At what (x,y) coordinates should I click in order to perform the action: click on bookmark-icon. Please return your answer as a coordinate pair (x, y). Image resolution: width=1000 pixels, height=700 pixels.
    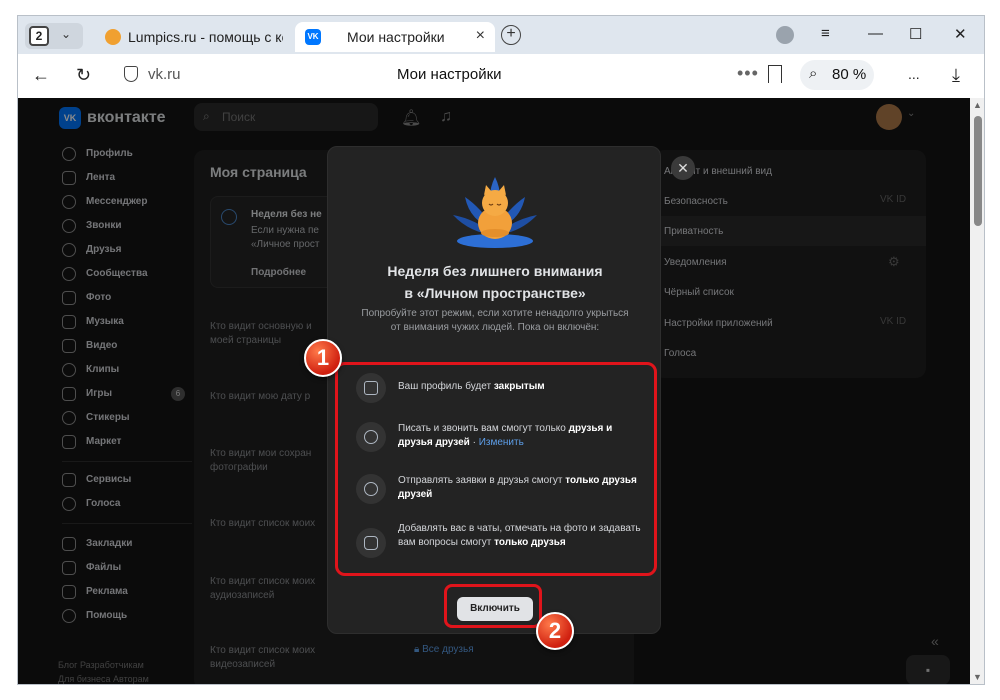
    Looking at the image, I should click on (775, 74).